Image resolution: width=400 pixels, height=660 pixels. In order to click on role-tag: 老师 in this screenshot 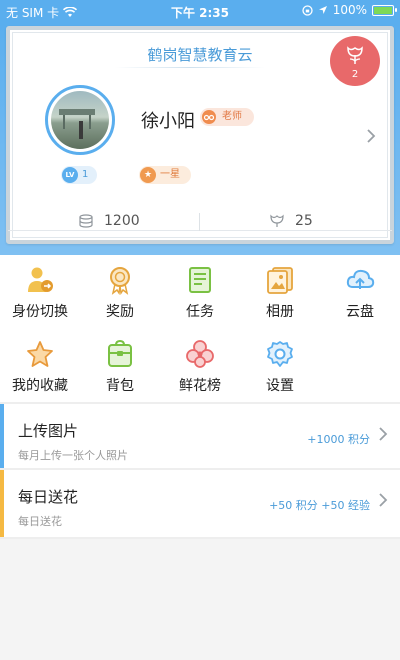, I will do `click(227, 117)`.